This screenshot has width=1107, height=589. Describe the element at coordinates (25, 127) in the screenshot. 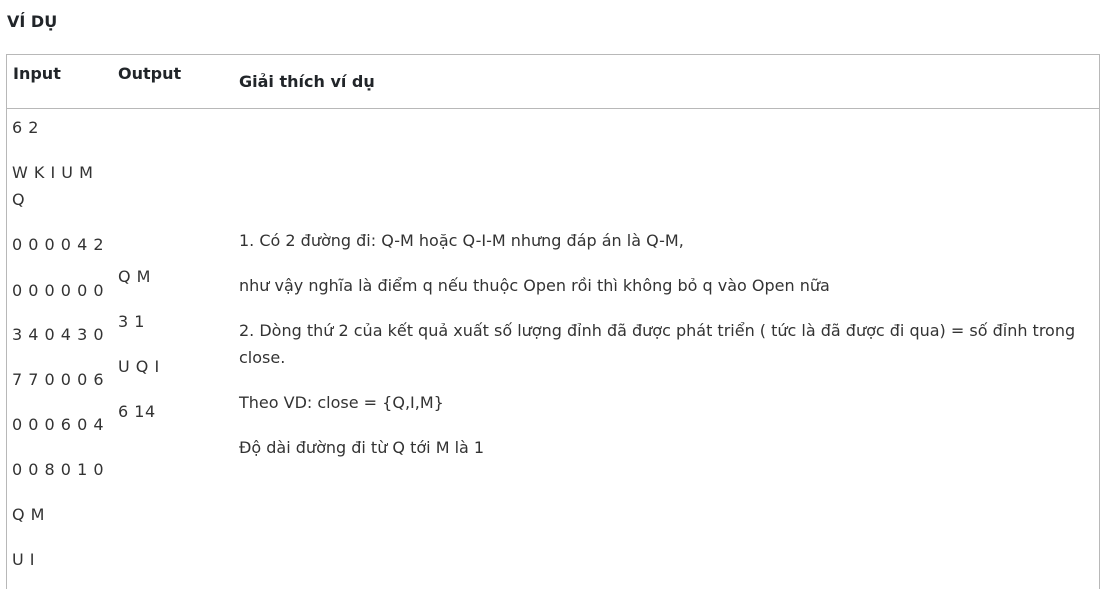

I see `input-line: 6 2` at that location.